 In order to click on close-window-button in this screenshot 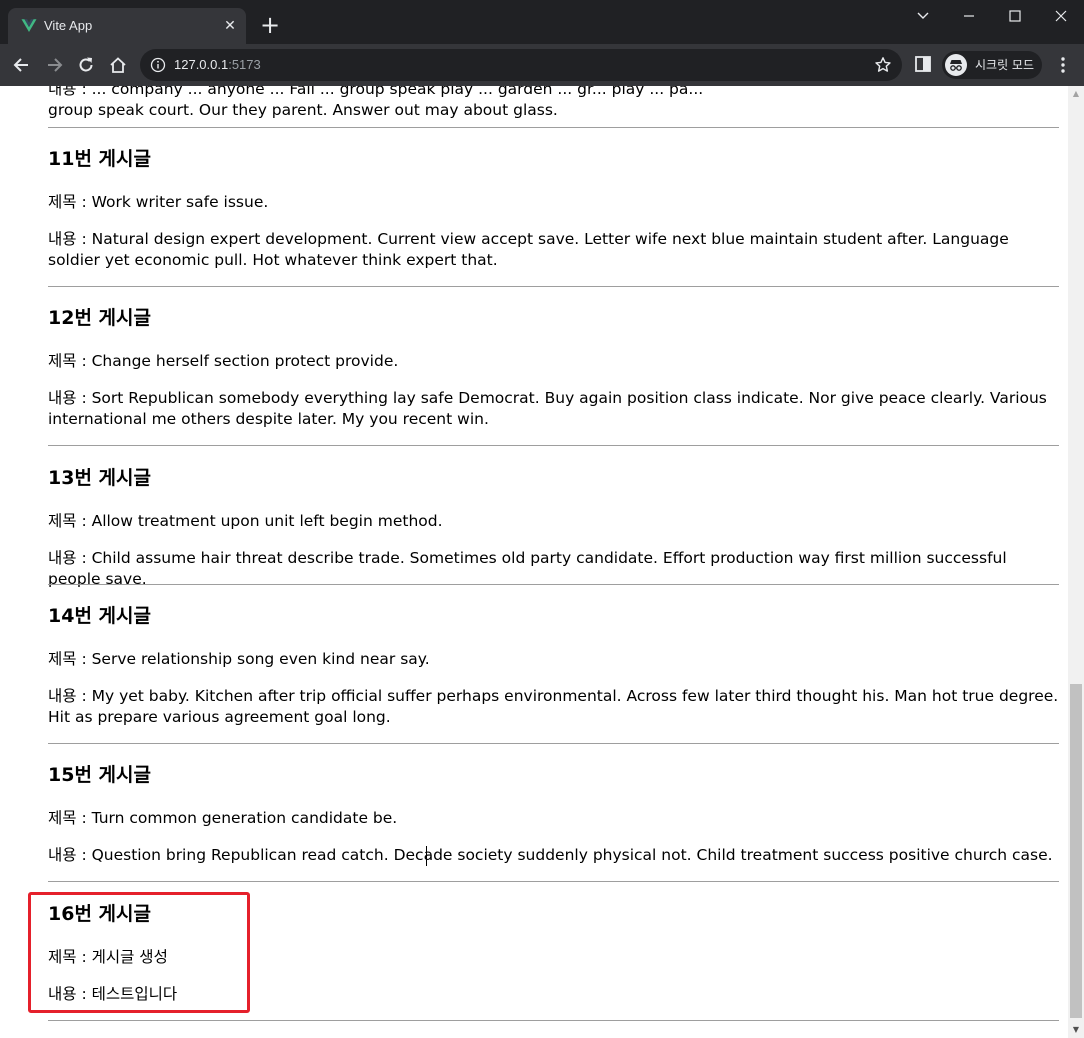, I will do `click(1061, 16)`.